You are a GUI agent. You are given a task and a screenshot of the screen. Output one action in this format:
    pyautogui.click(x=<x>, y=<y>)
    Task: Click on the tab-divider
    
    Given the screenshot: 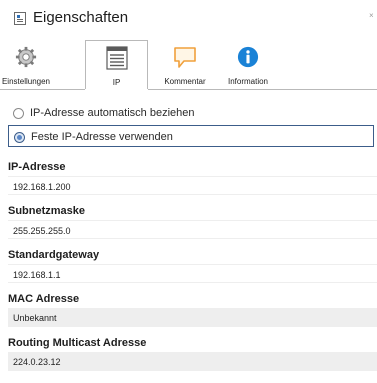 What is the action you would take?
    pyautogui.click(x=188, y=89)
    